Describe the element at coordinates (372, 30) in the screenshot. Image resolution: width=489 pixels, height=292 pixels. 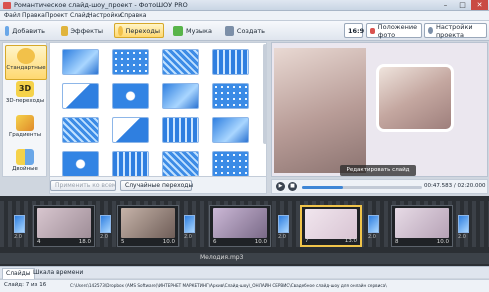
I see `photo-icon` at that location.